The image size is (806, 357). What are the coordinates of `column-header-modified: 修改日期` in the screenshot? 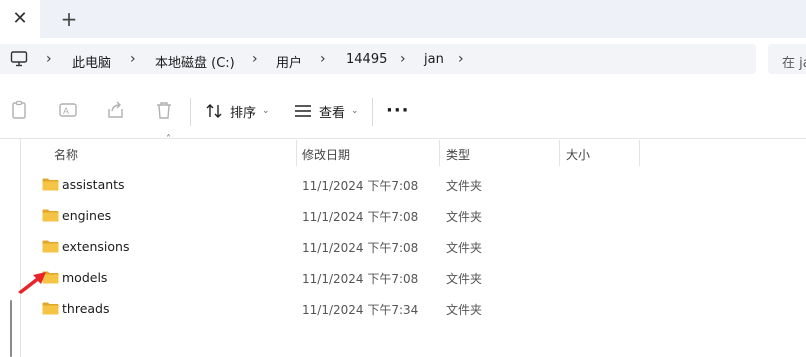 It's located at (326, 154).